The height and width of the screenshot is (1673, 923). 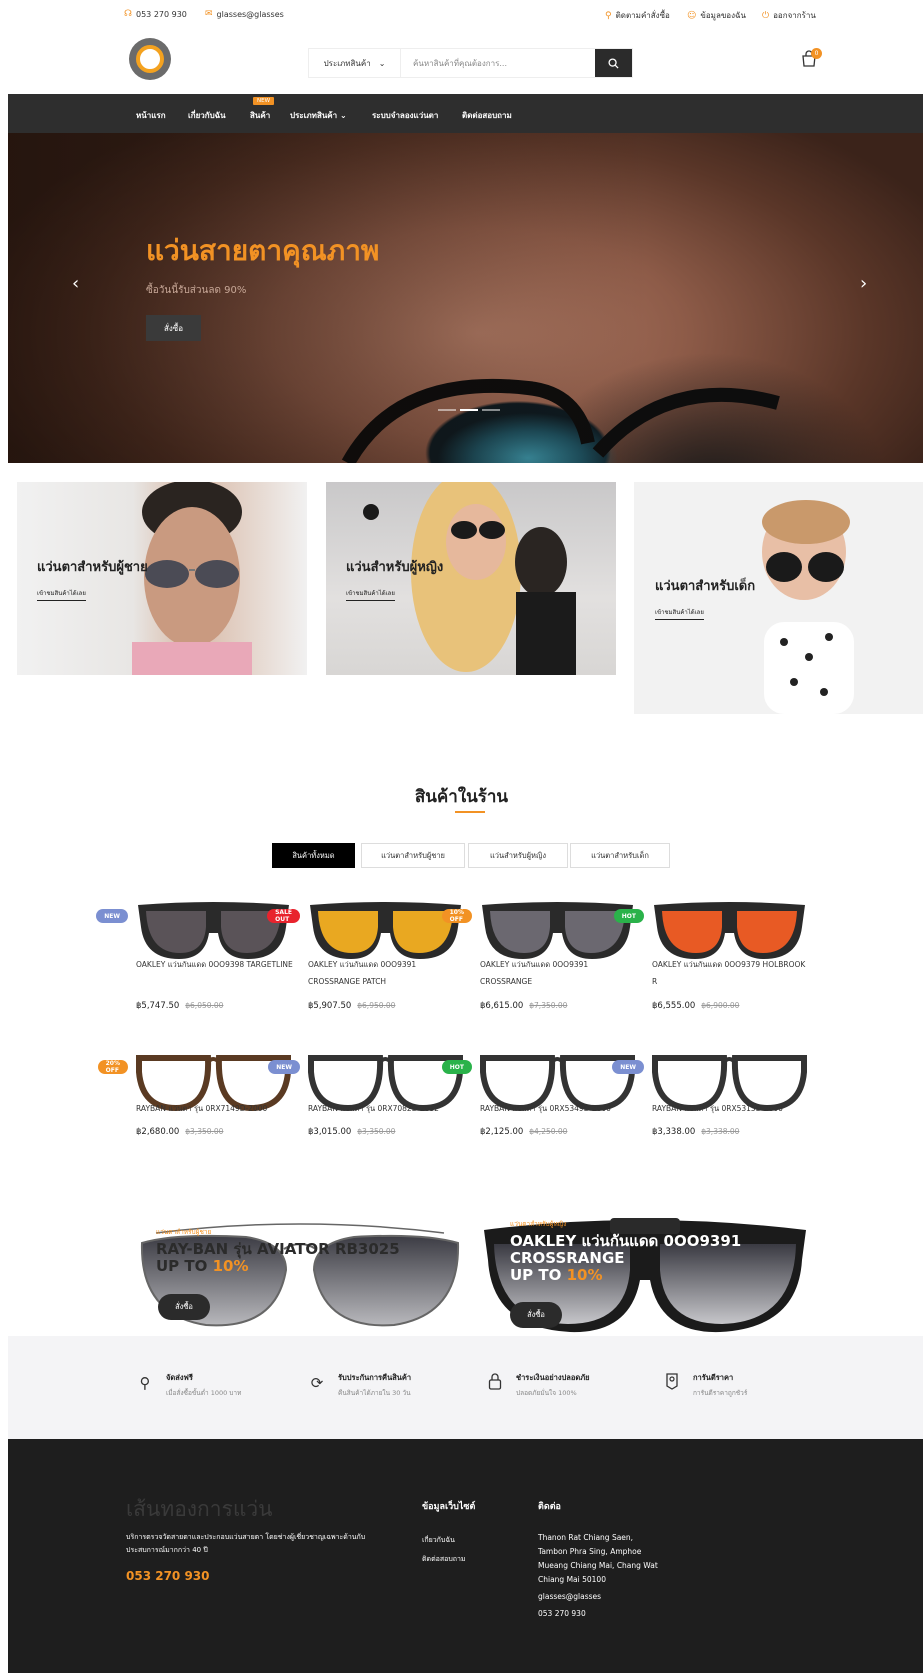 What do you see at coordinates (413, 855) in the screenshot?
I see `tab-men: แว่นตาสำหรับผู้ชาย` at bounding box center [413, 855].